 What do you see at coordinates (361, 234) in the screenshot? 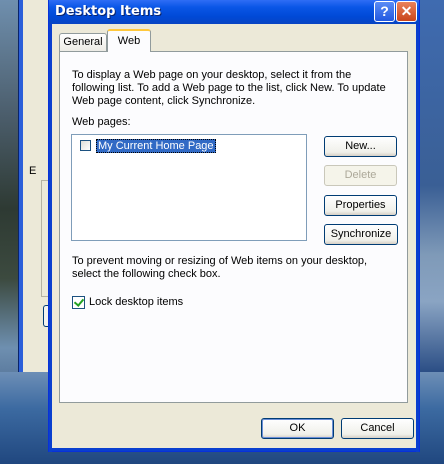
I see `synchronize-button: Synchronize` at bounding box center [361, 234].